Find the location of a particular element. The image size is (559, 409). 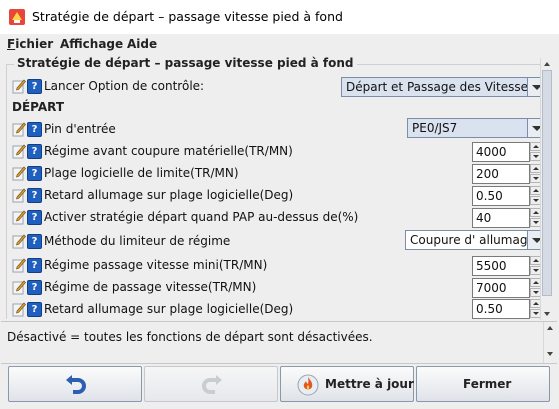

close-button-label: Fermer is located at coordinates (487, 384).